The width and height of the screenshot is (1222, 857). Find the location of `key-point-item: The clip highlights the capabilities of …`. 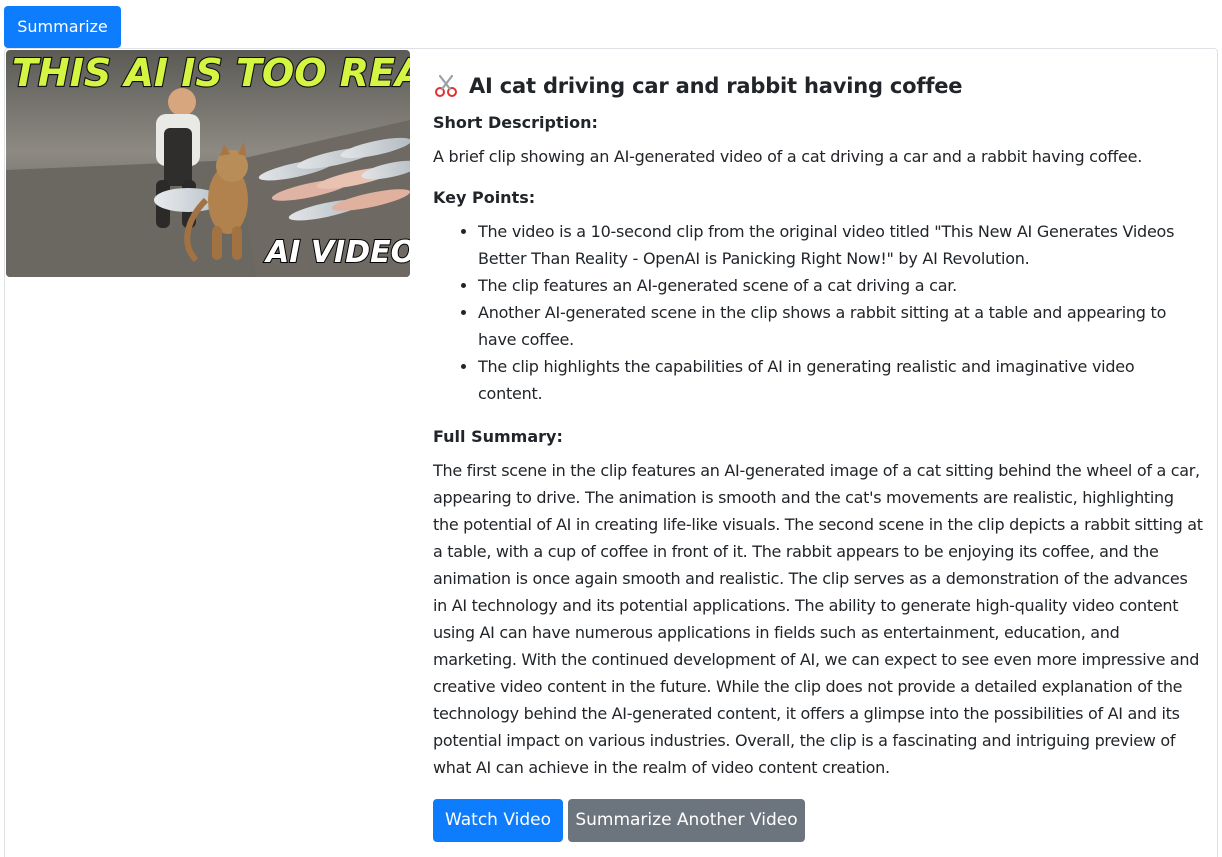

key-point-item: The clip highlights the capabilities of … is located at coordinates (840, 380).